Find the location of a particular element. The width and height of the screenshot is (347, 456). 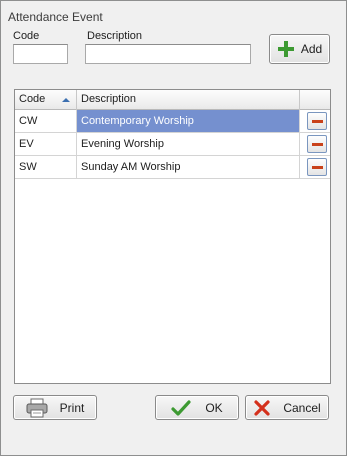

grid-header: Code Description is located at coordinates (172, 100).